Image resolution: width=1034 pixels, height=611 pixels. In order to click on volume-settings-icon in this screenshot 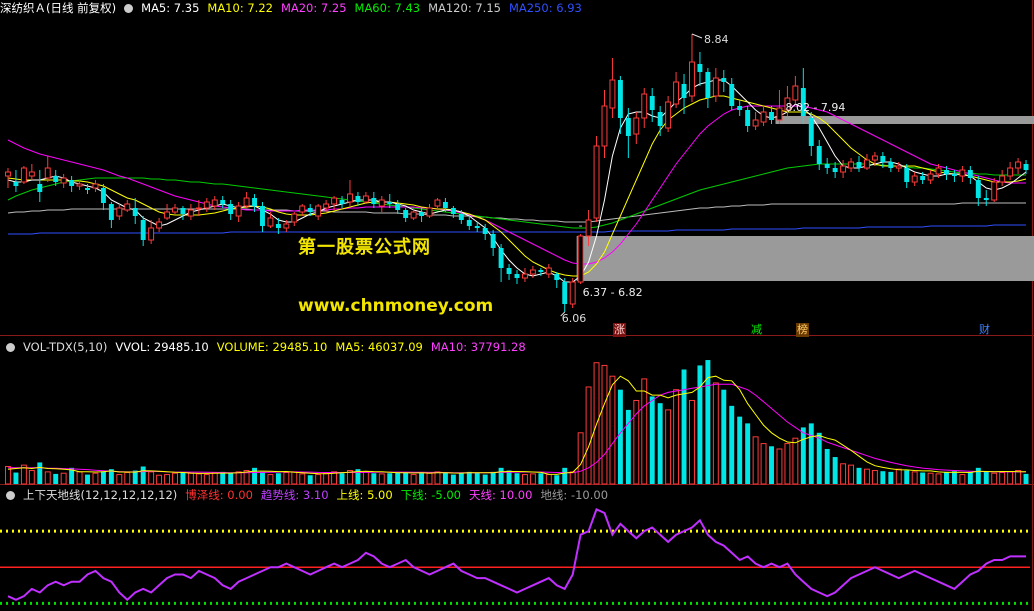, I will do `click(10, 347)`.